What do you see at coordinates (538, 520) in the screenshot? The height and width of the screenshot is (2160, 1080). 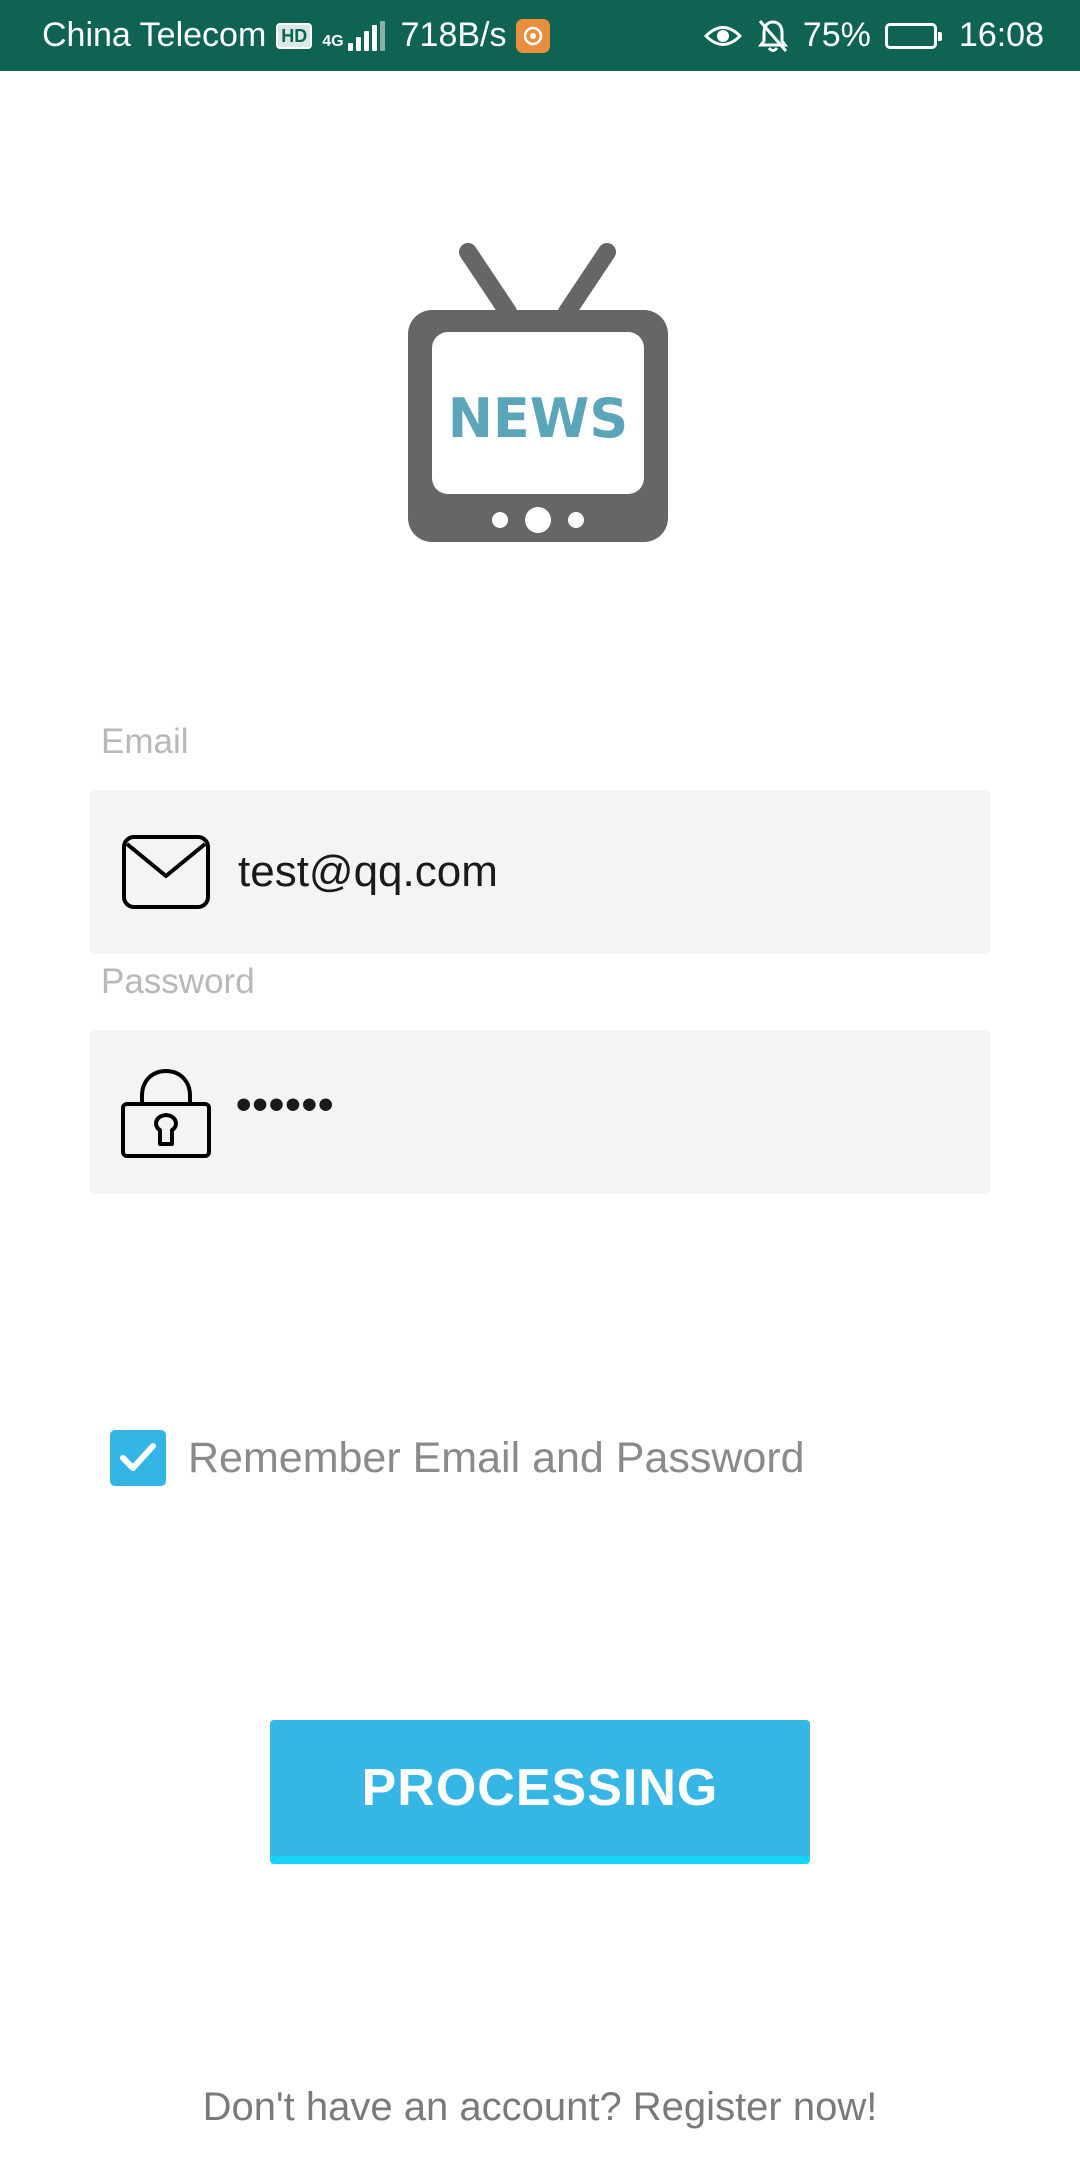 I see `tv-dot-center` at bounding box center [538, 520].